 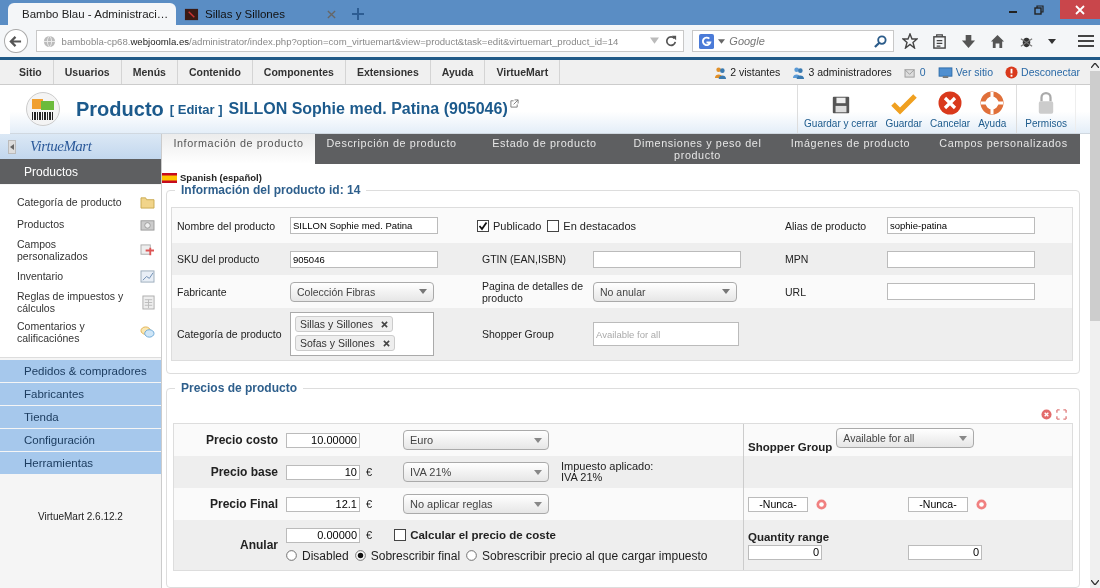 I want to click on message-count: 0, so click(x=922, y=72).